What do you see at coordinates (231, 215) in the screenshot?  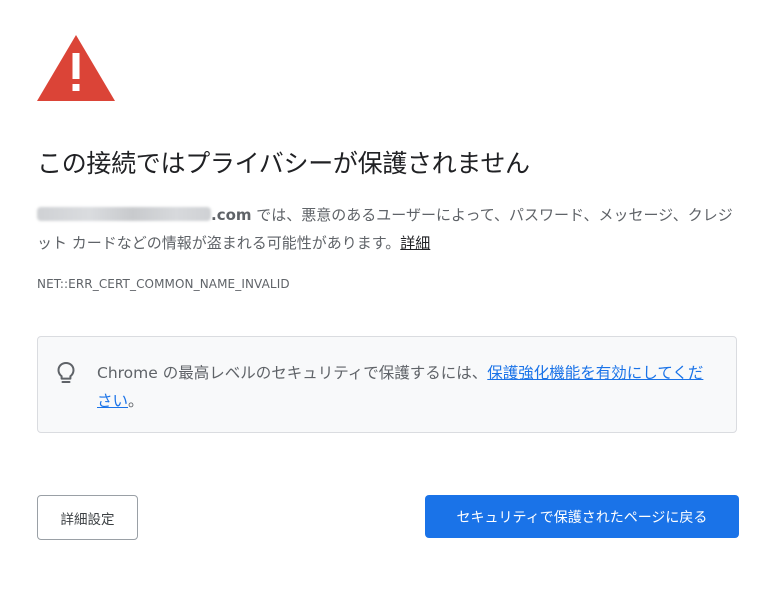 I see `hostname-tld: .com` at bounding box center [231, 215].